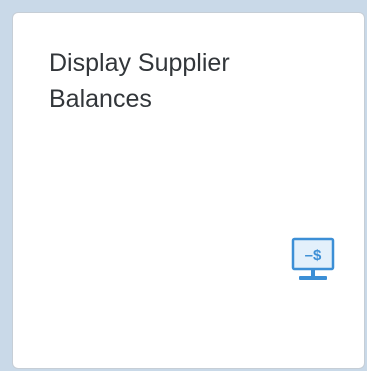 This screenshot has width=367, height=371. I want to click on icon-glyph-text: –$, so click(313, 255).